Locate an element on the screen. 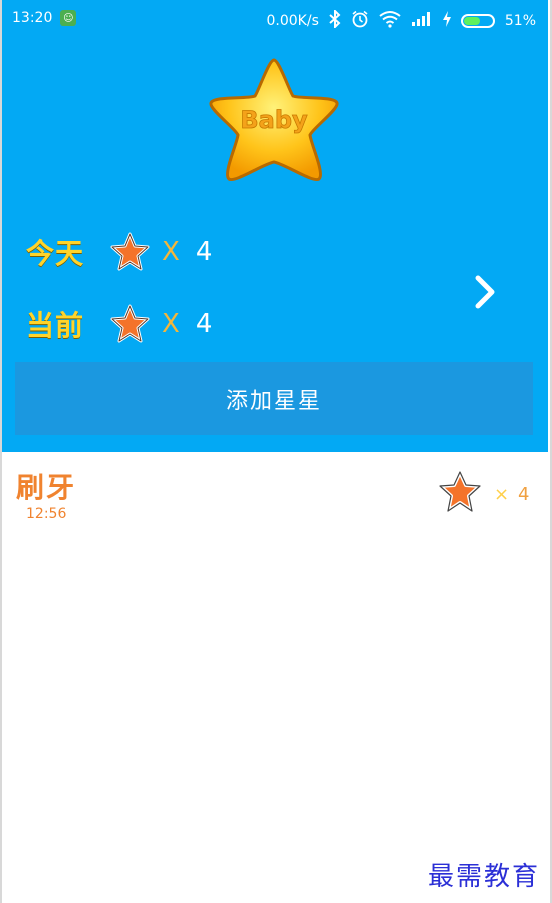 The width and height of the screenshot is (552, 903). status-time: 13:20 is located at coordinates (32, 18).